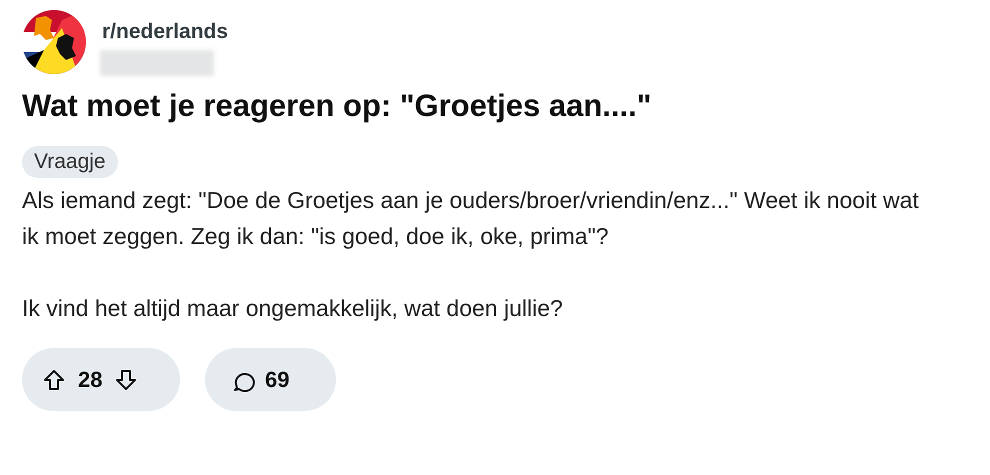  What do you see at coordinates (90, 379) in the screenshot?
I see `vote-count: 28` at bounding box center [90, 379].